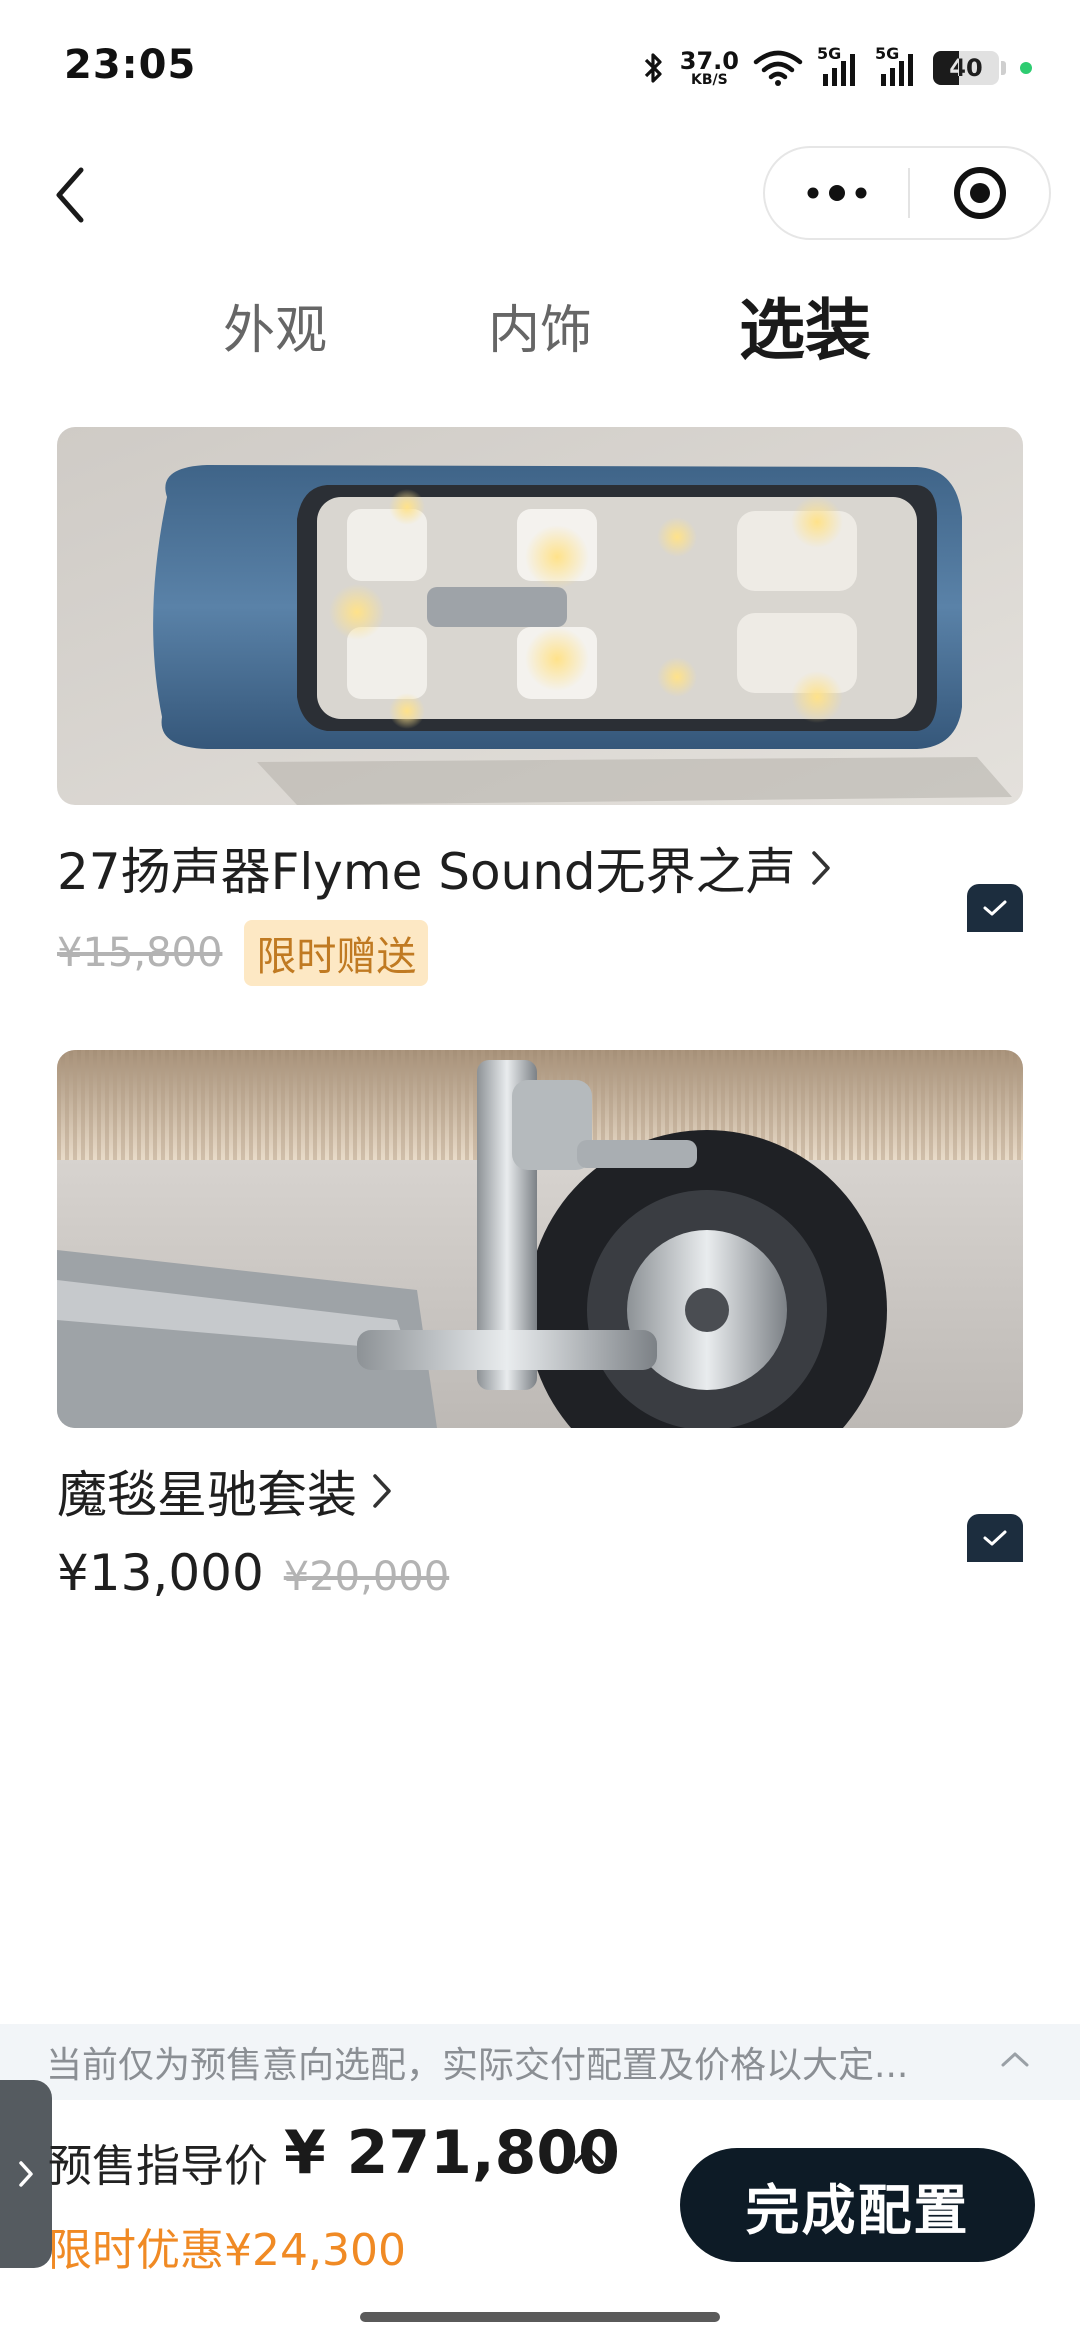  I want to click on target-close-icon, so click(979, 193).